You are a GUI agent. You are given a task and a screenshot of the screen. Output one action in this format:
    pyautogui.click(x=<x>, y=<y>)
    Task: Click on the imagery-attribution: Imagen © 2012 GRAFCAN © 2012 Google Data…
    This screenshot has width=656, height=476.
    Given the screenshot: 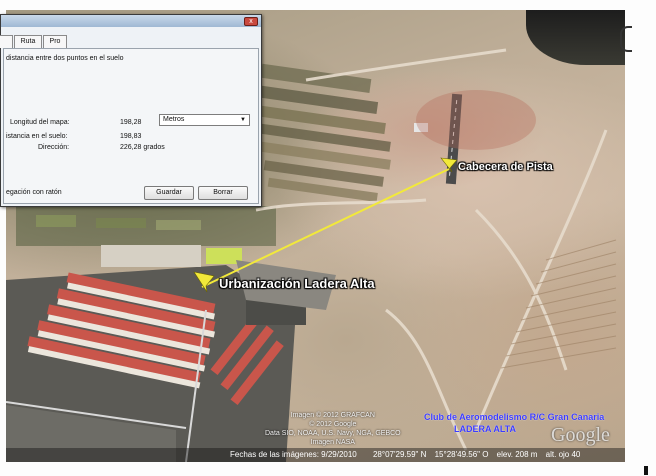 What is the action you would take?
    pyautogui.click(x=333, y=429)
    